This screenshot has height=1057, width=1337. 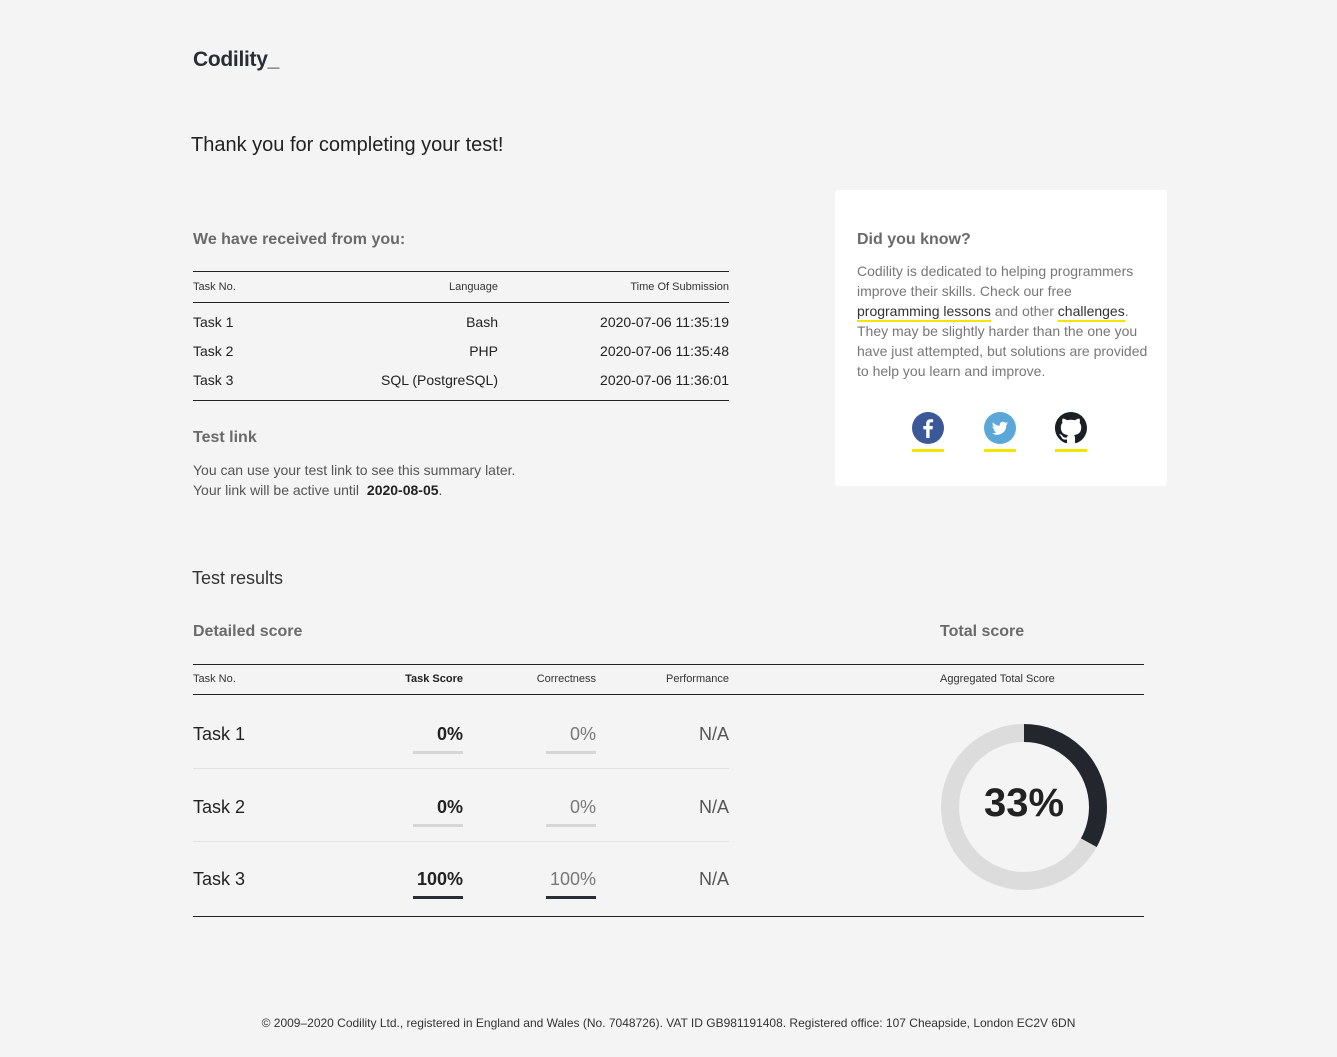 I want to click on did-you-know-heading: Did you know?, so click(x=914, y=239).